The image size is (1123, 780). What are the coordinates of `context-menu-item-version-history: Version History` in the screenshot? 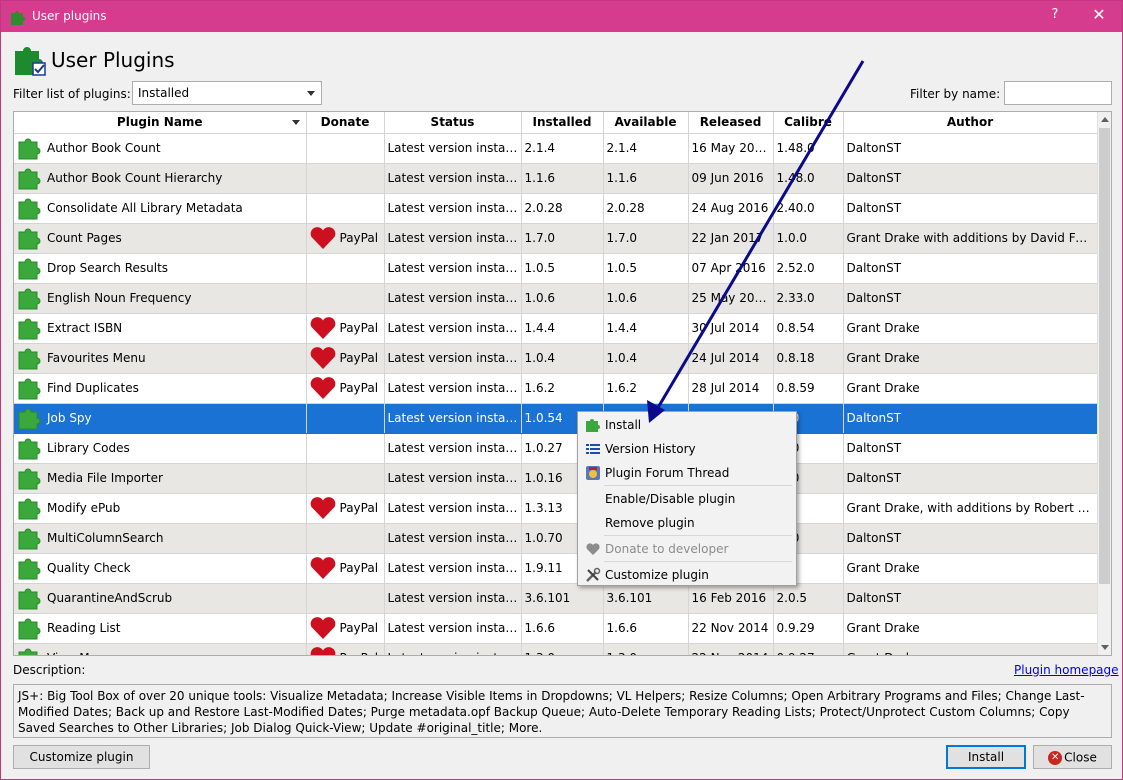 It's located at (687, 449).